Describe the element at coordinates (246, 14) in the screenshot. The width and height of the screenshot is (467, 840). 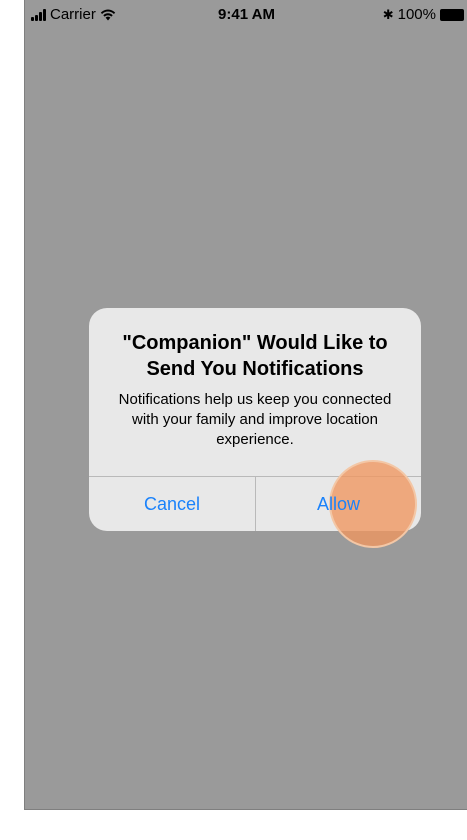
I see `status-bar: Carrier 9:41 AM ✱ 100%` at that location.